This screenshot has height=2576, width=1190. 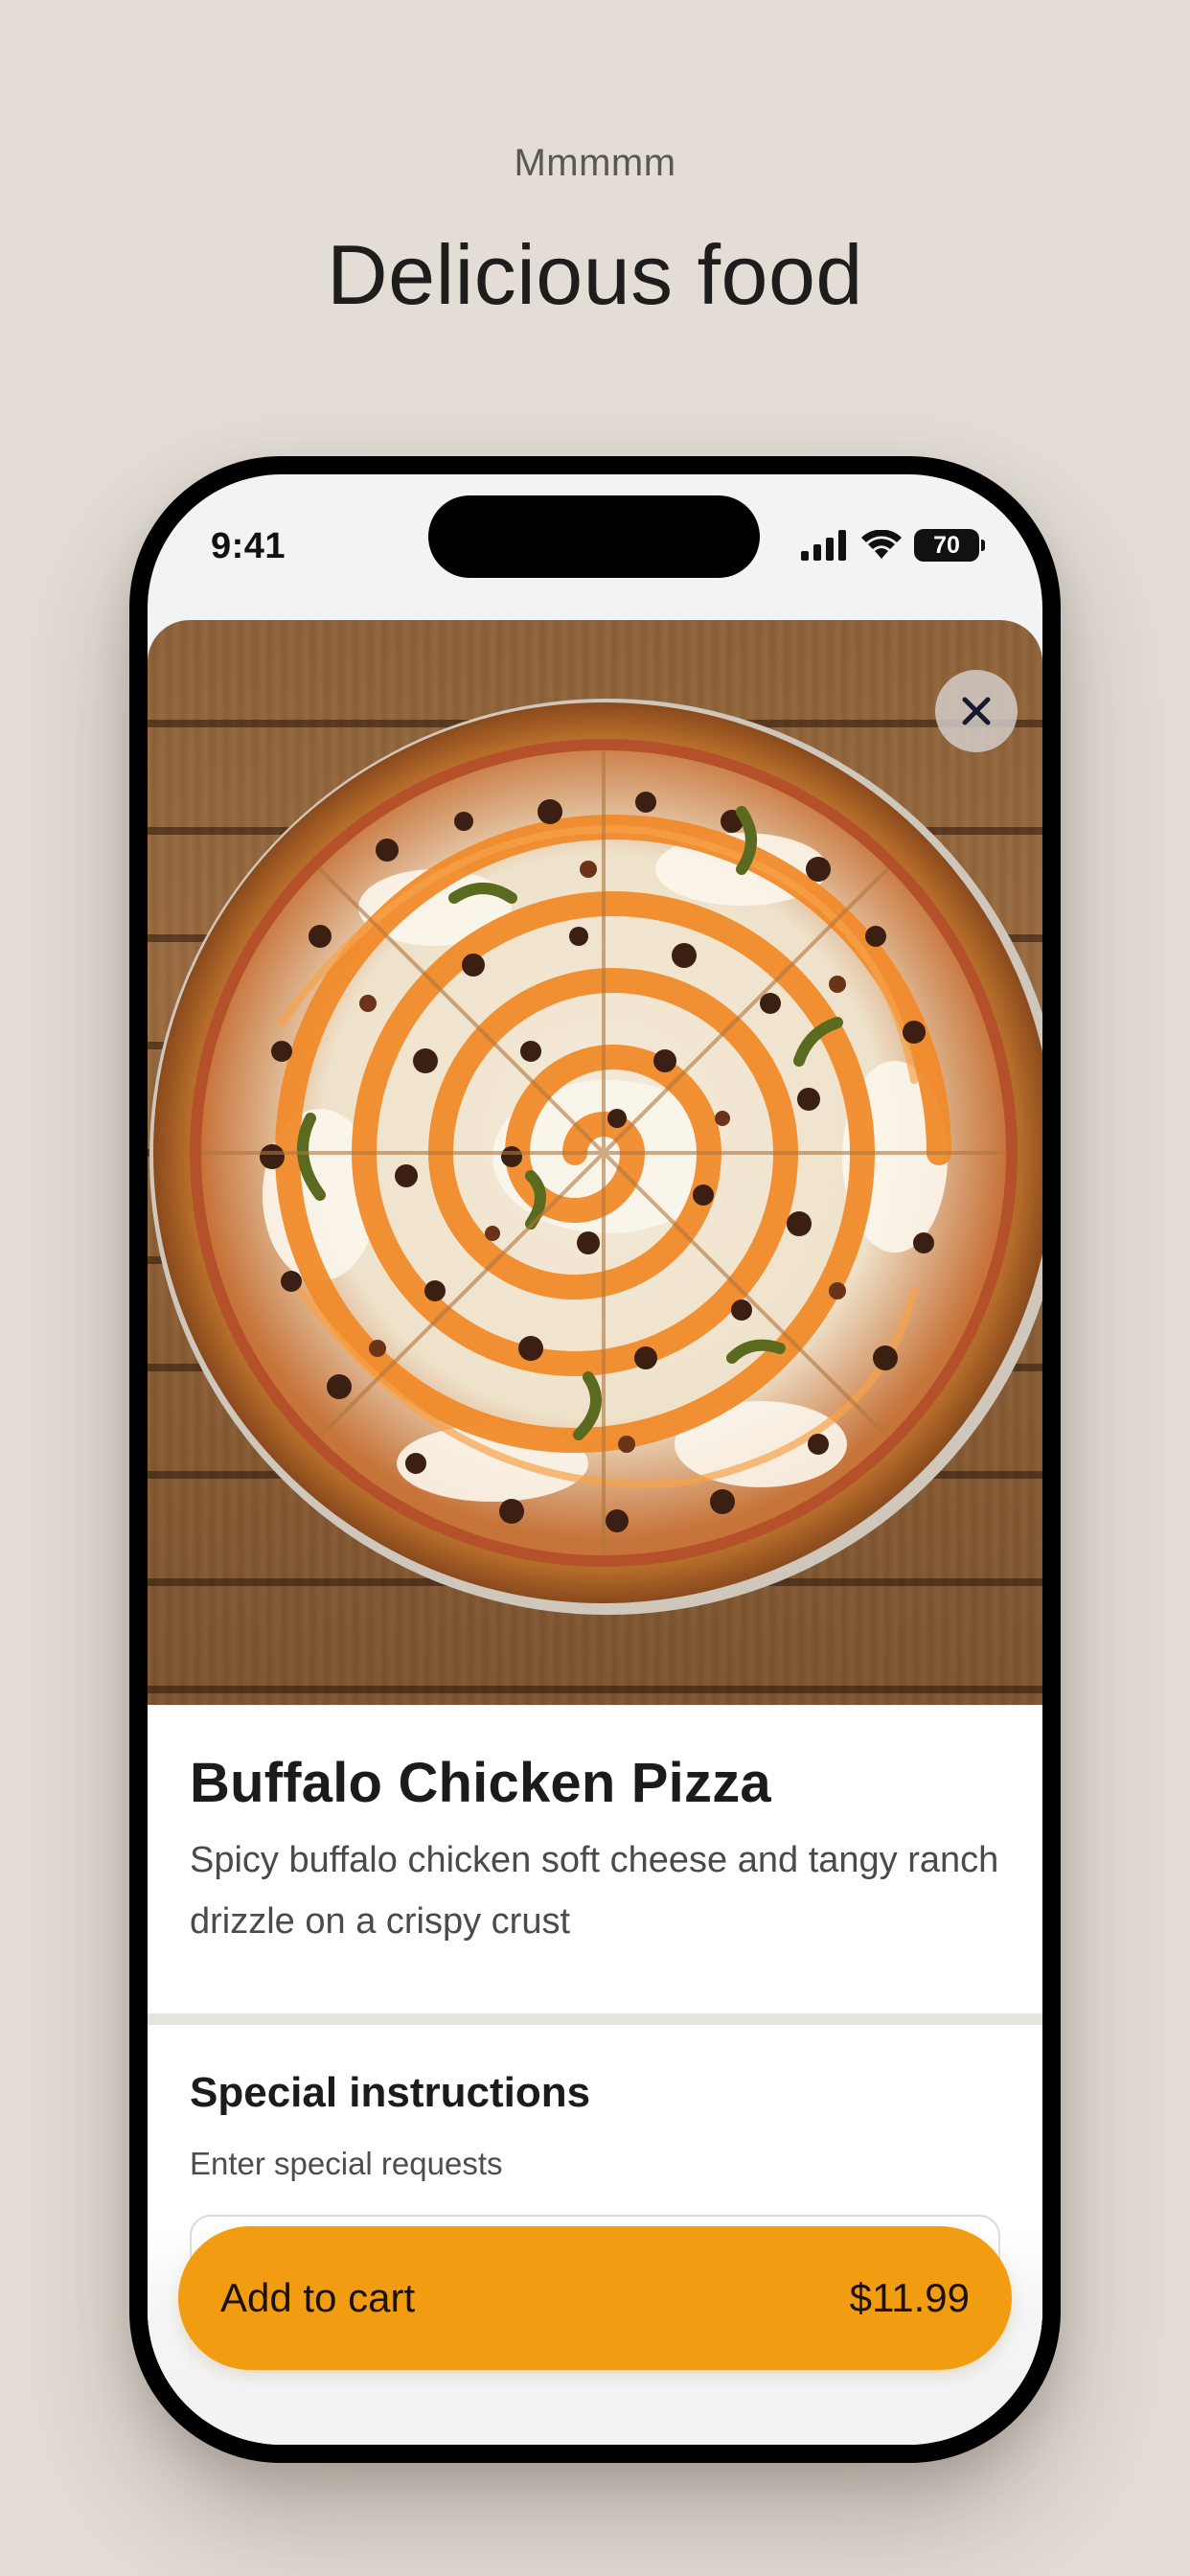 What do you see at coordinates (318, 2297) in the screenshot?
I see `add-to-cart-label: Add to cart` at bounding box center [318, 2297].